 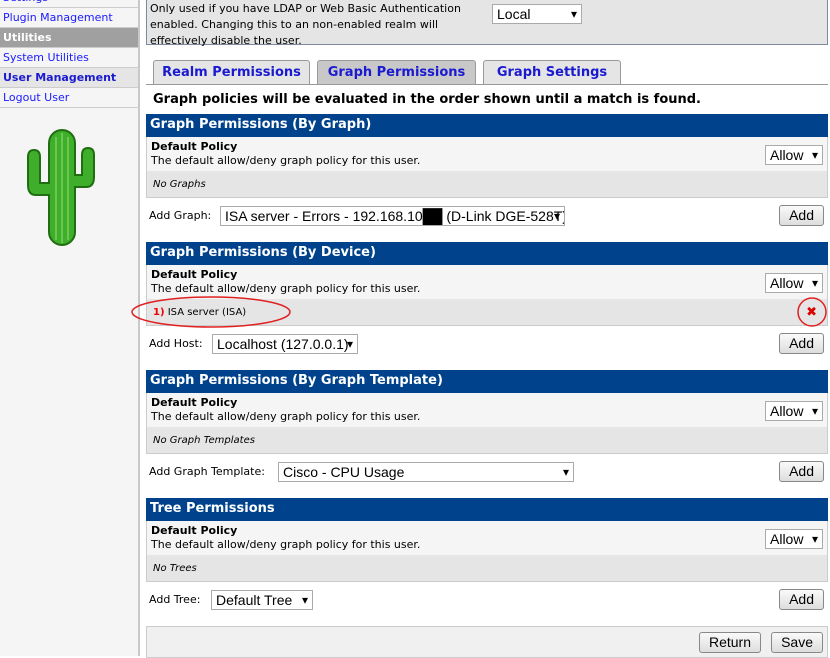 What do you see at coordinates (487, 599) in the screenshot?
I see `add-row: Add Tree: Default Tree Add` at bounding box center [487, 599].